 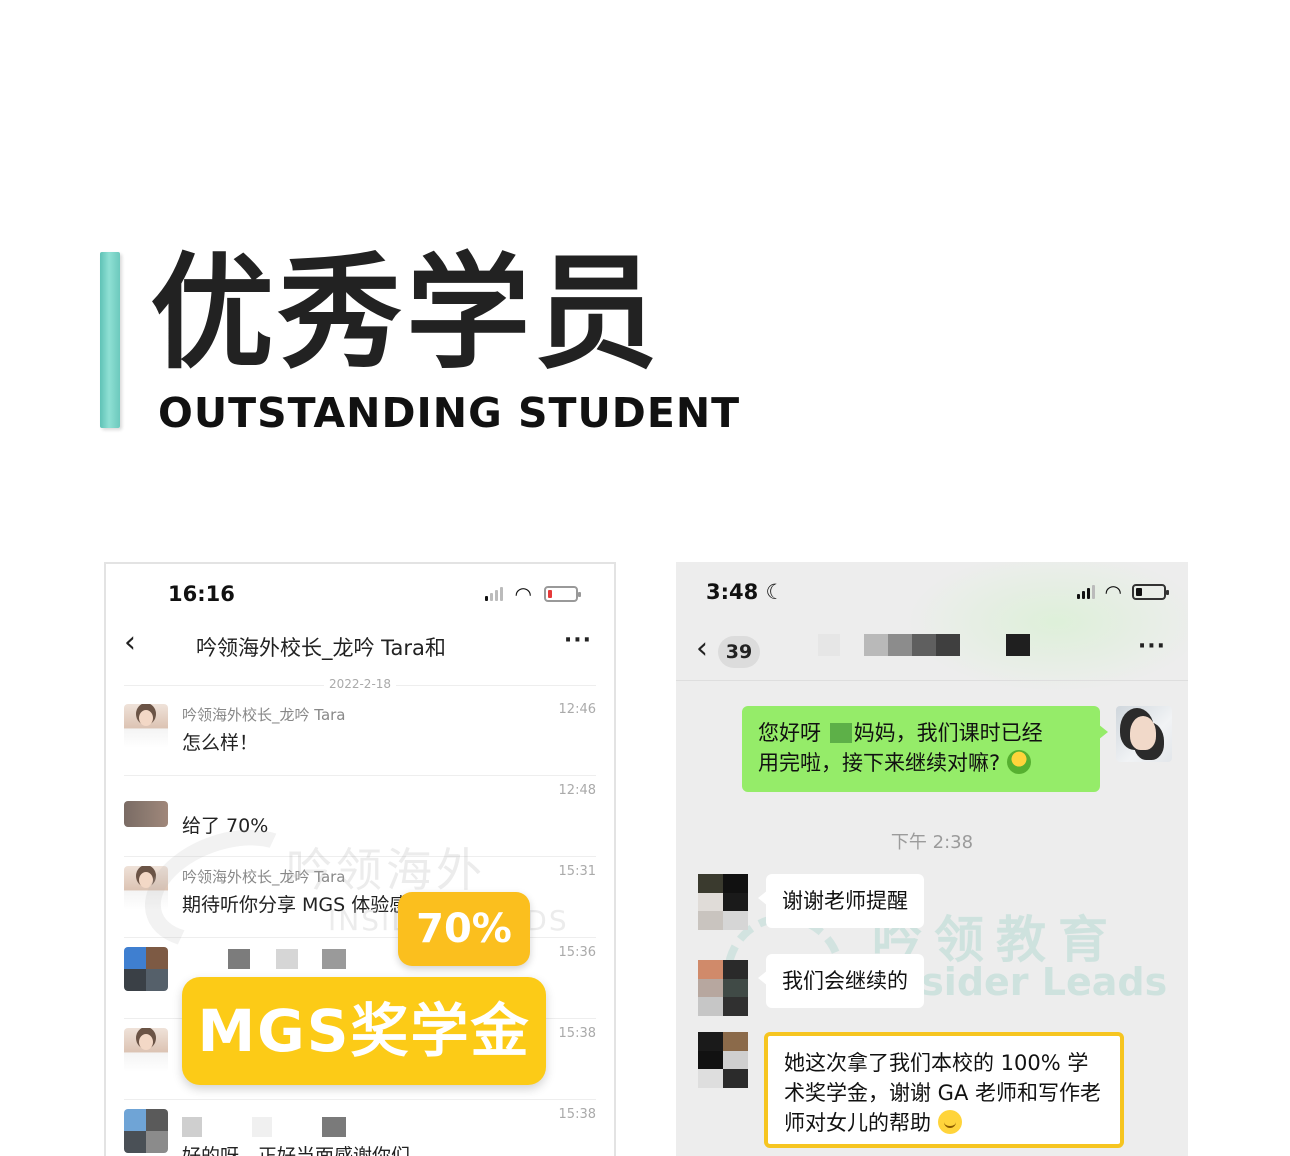 What do you see at coordinates (949, 1122) in the screenshot?
I see `smile-emoji-icon` at bounding box center [949, 1122].